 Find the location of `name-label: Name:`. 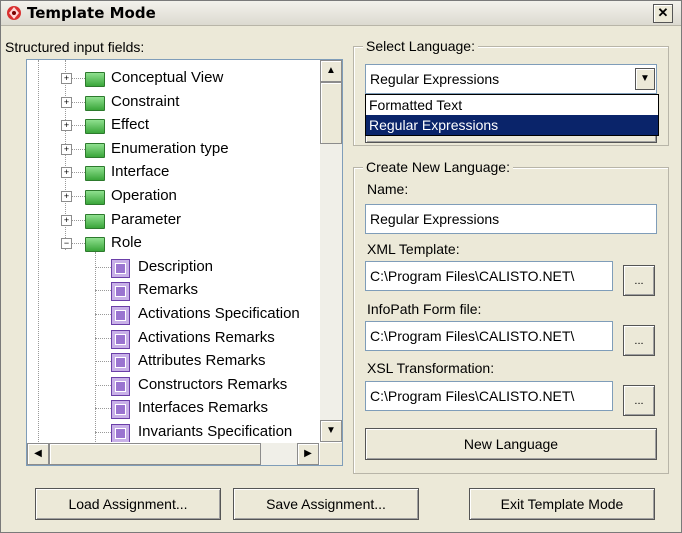

name-label: Name: is located at coordinates (388, 189).